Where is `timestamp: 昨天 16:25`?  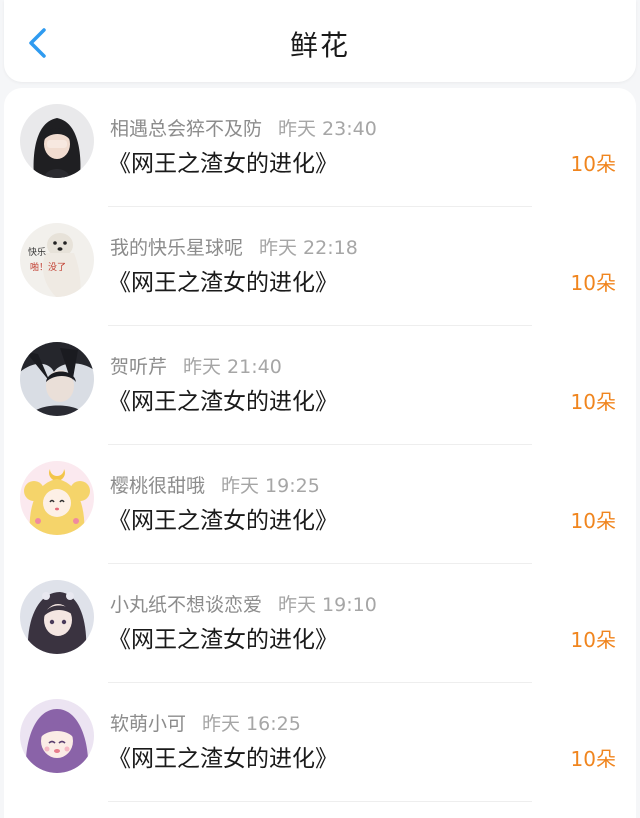 timestamp: 昨天 16:25 is located at coordinates (251, 724).